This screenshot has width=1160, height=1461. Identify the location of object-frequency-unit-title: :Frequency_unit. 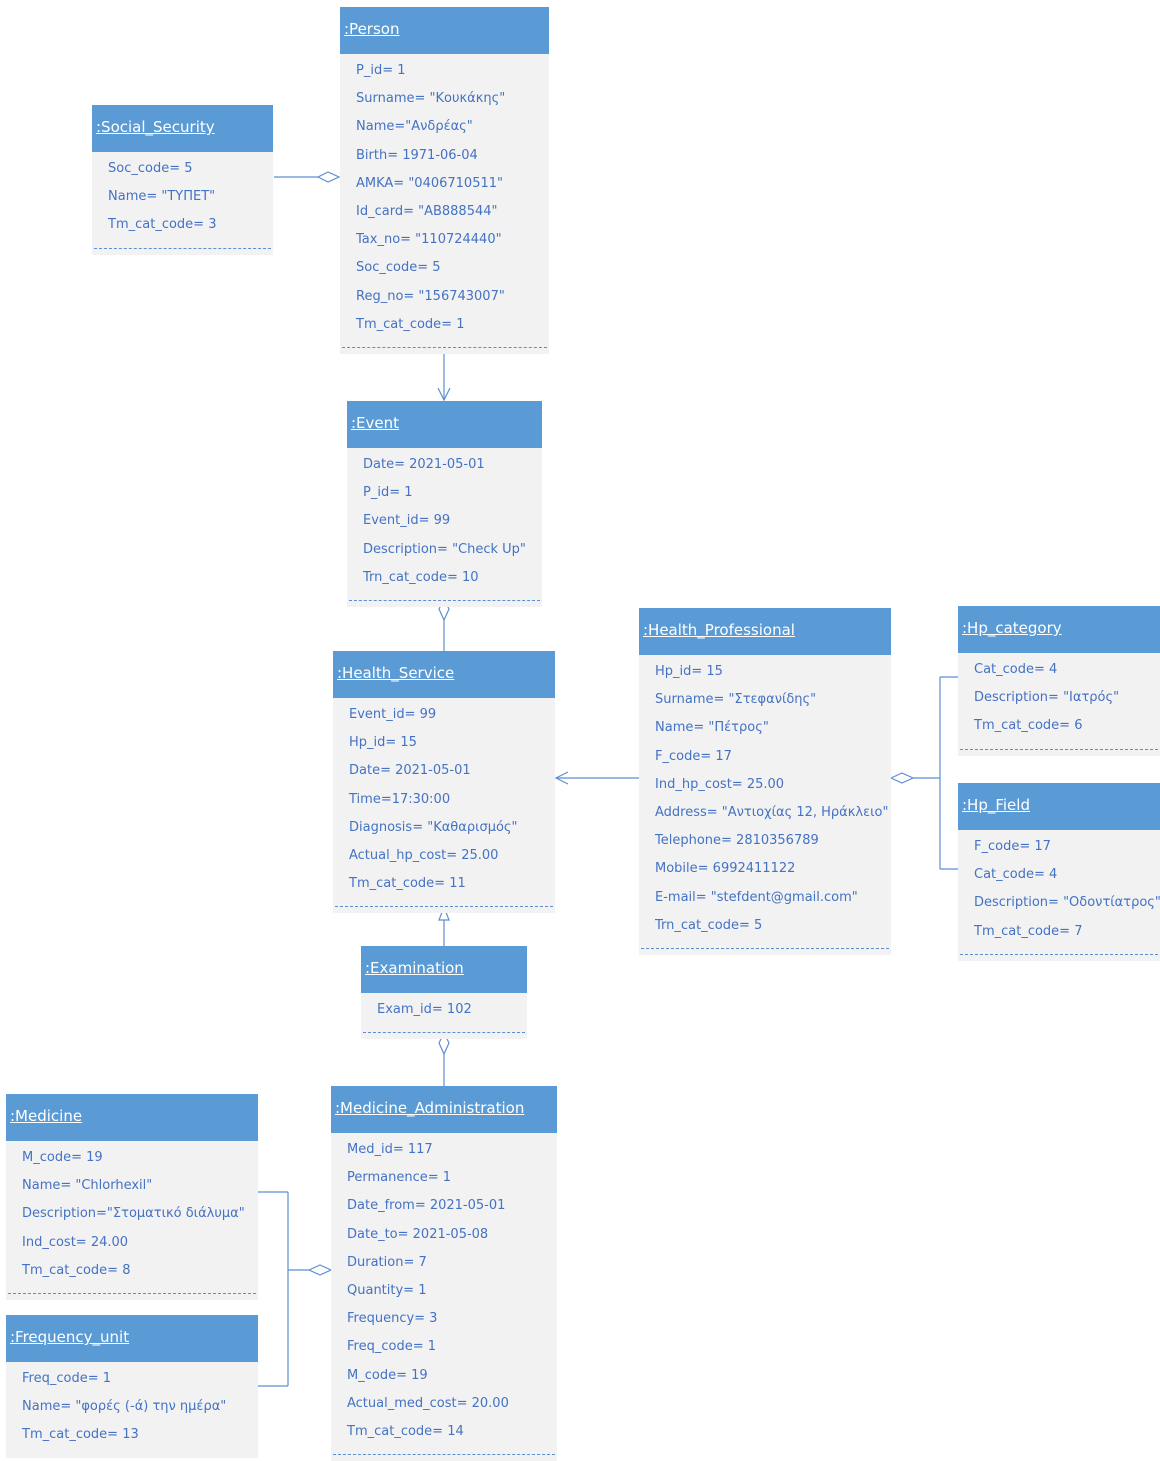
(132, 1338).